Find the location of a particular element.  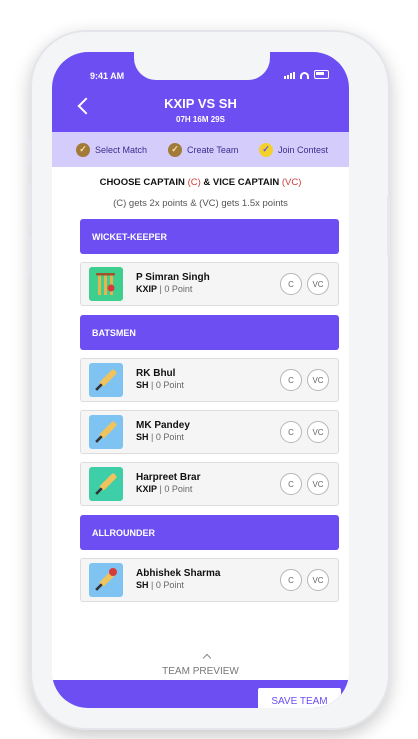

step-join-contest: ✓ Join Contest is located at coordinates (294, 149).